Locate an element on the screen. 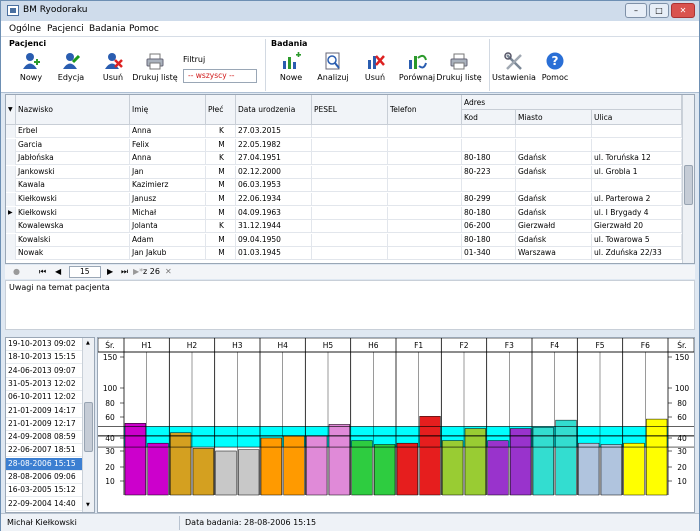 Image resolution: width=700 pixels, height=531 pixels. menu-help: Pomoc is located at coordinates (144, 29).